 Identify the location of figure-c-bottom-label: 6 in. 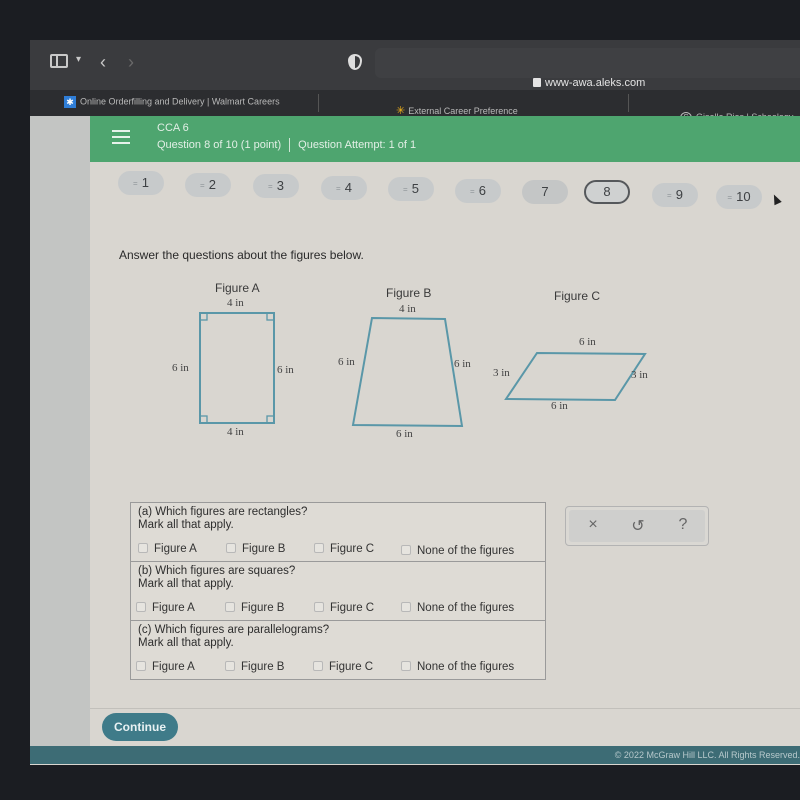
(559, 406).